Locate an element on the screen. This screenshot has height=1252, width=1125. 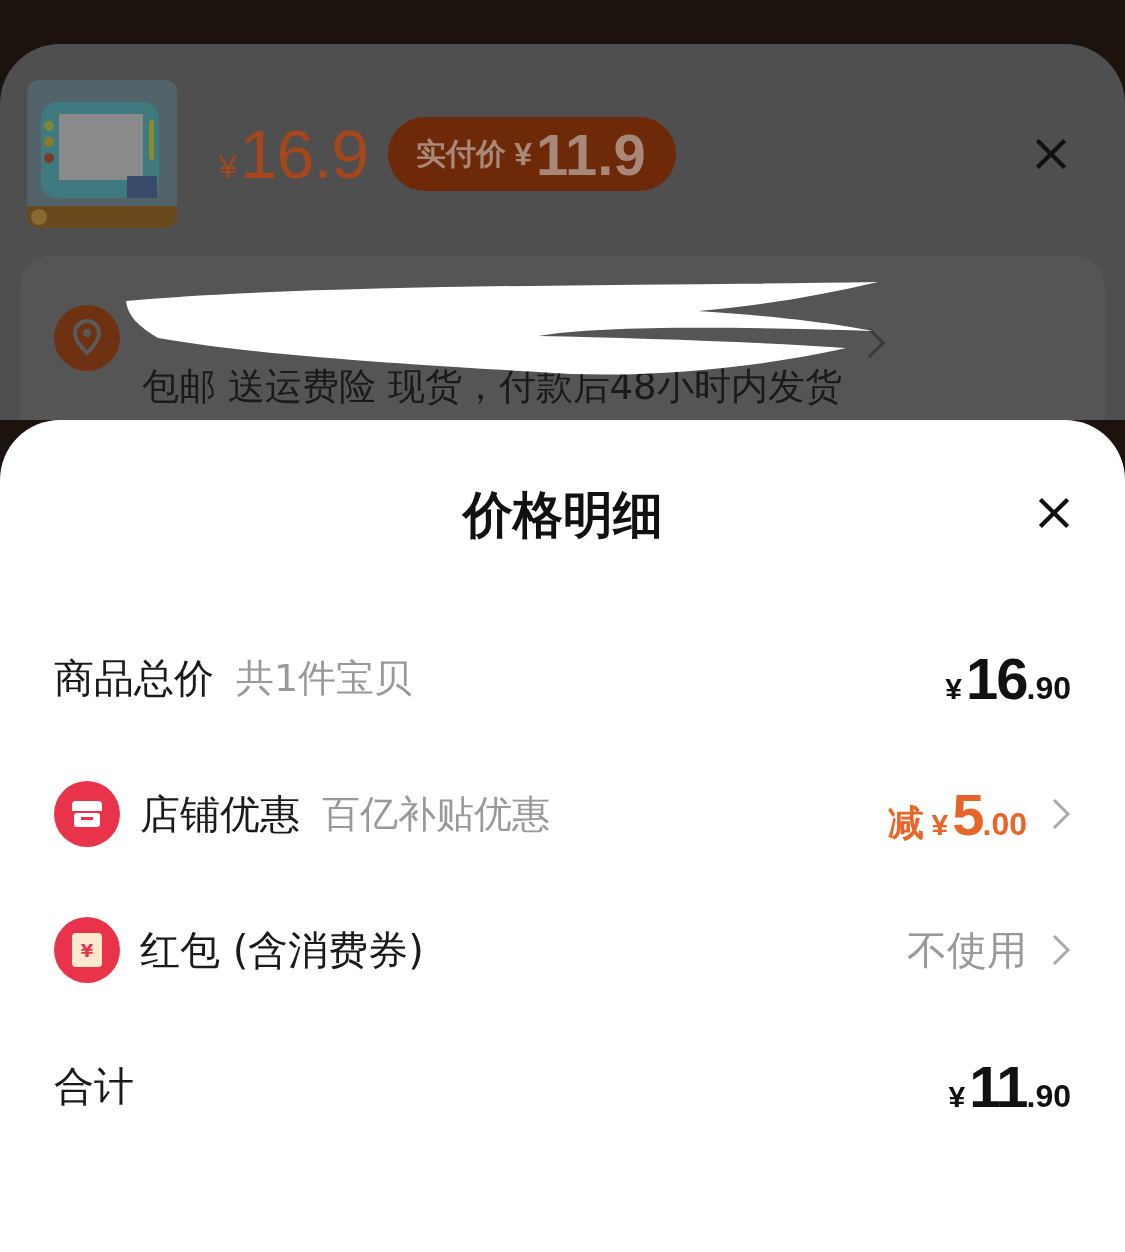
location-pin-icon is located at coordinates (87, 338).